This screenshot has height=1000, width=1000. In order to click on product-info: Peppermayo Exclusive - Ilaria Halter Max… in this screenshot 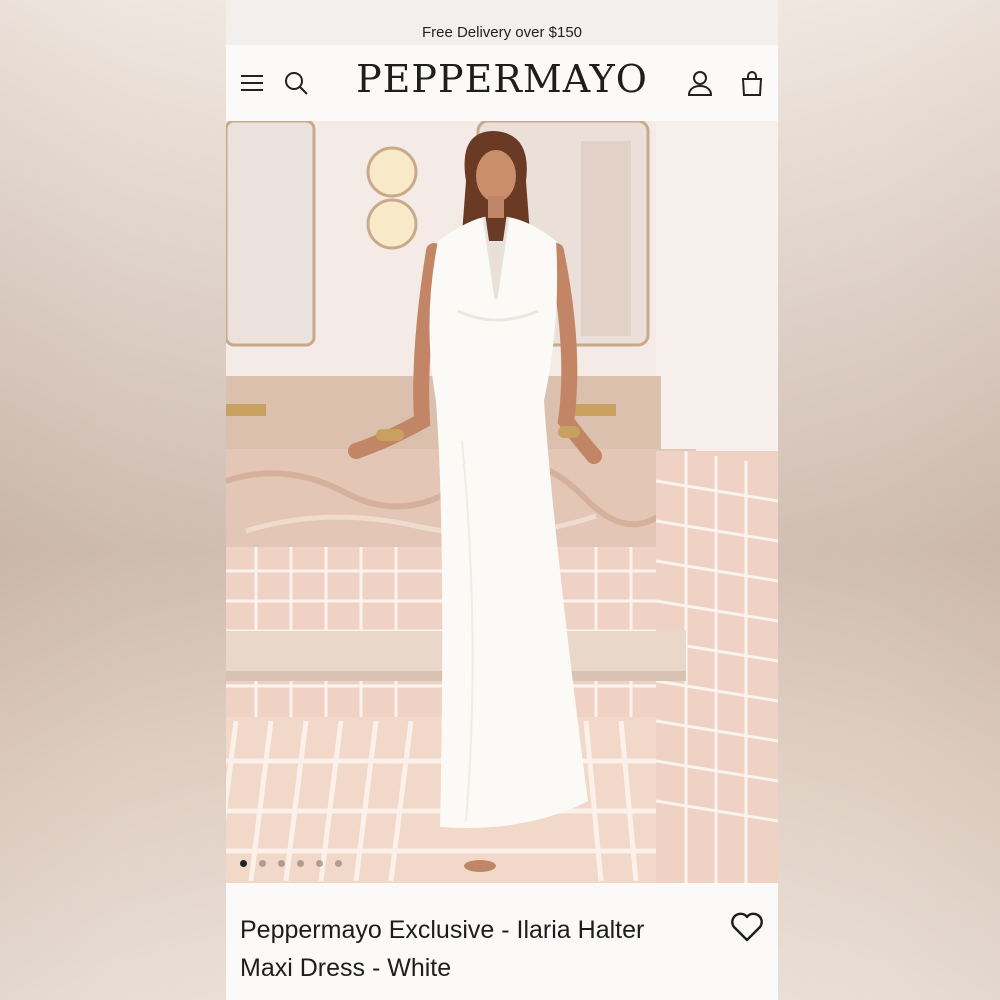, I will do `click(502, 941)`.